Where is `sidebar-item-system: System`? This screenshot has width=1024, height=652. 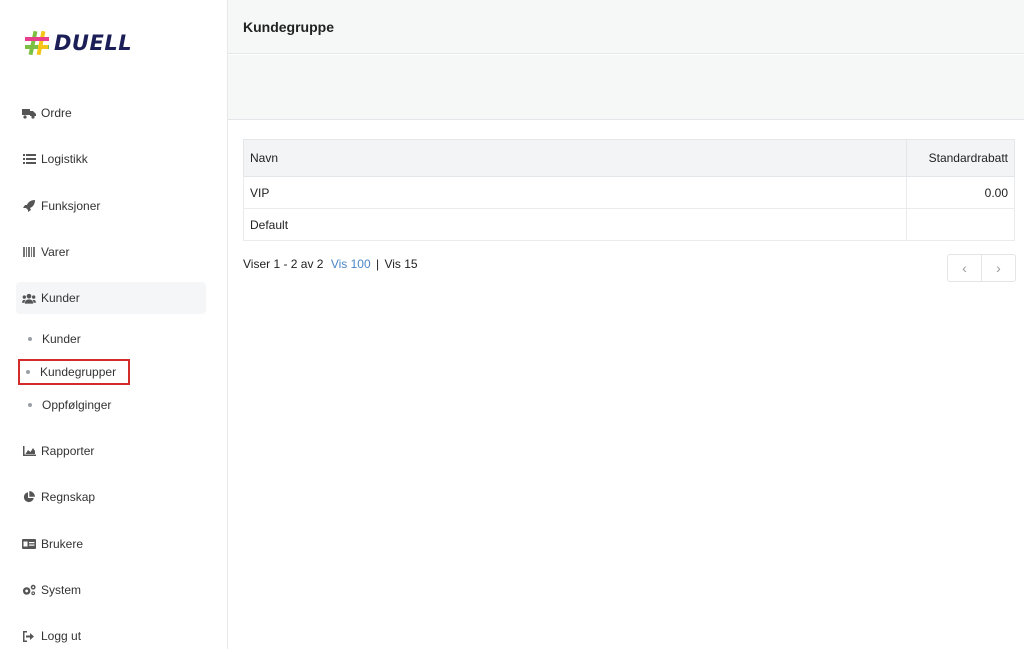
sidebar-item-system: System is located at coordinates (111, 590).